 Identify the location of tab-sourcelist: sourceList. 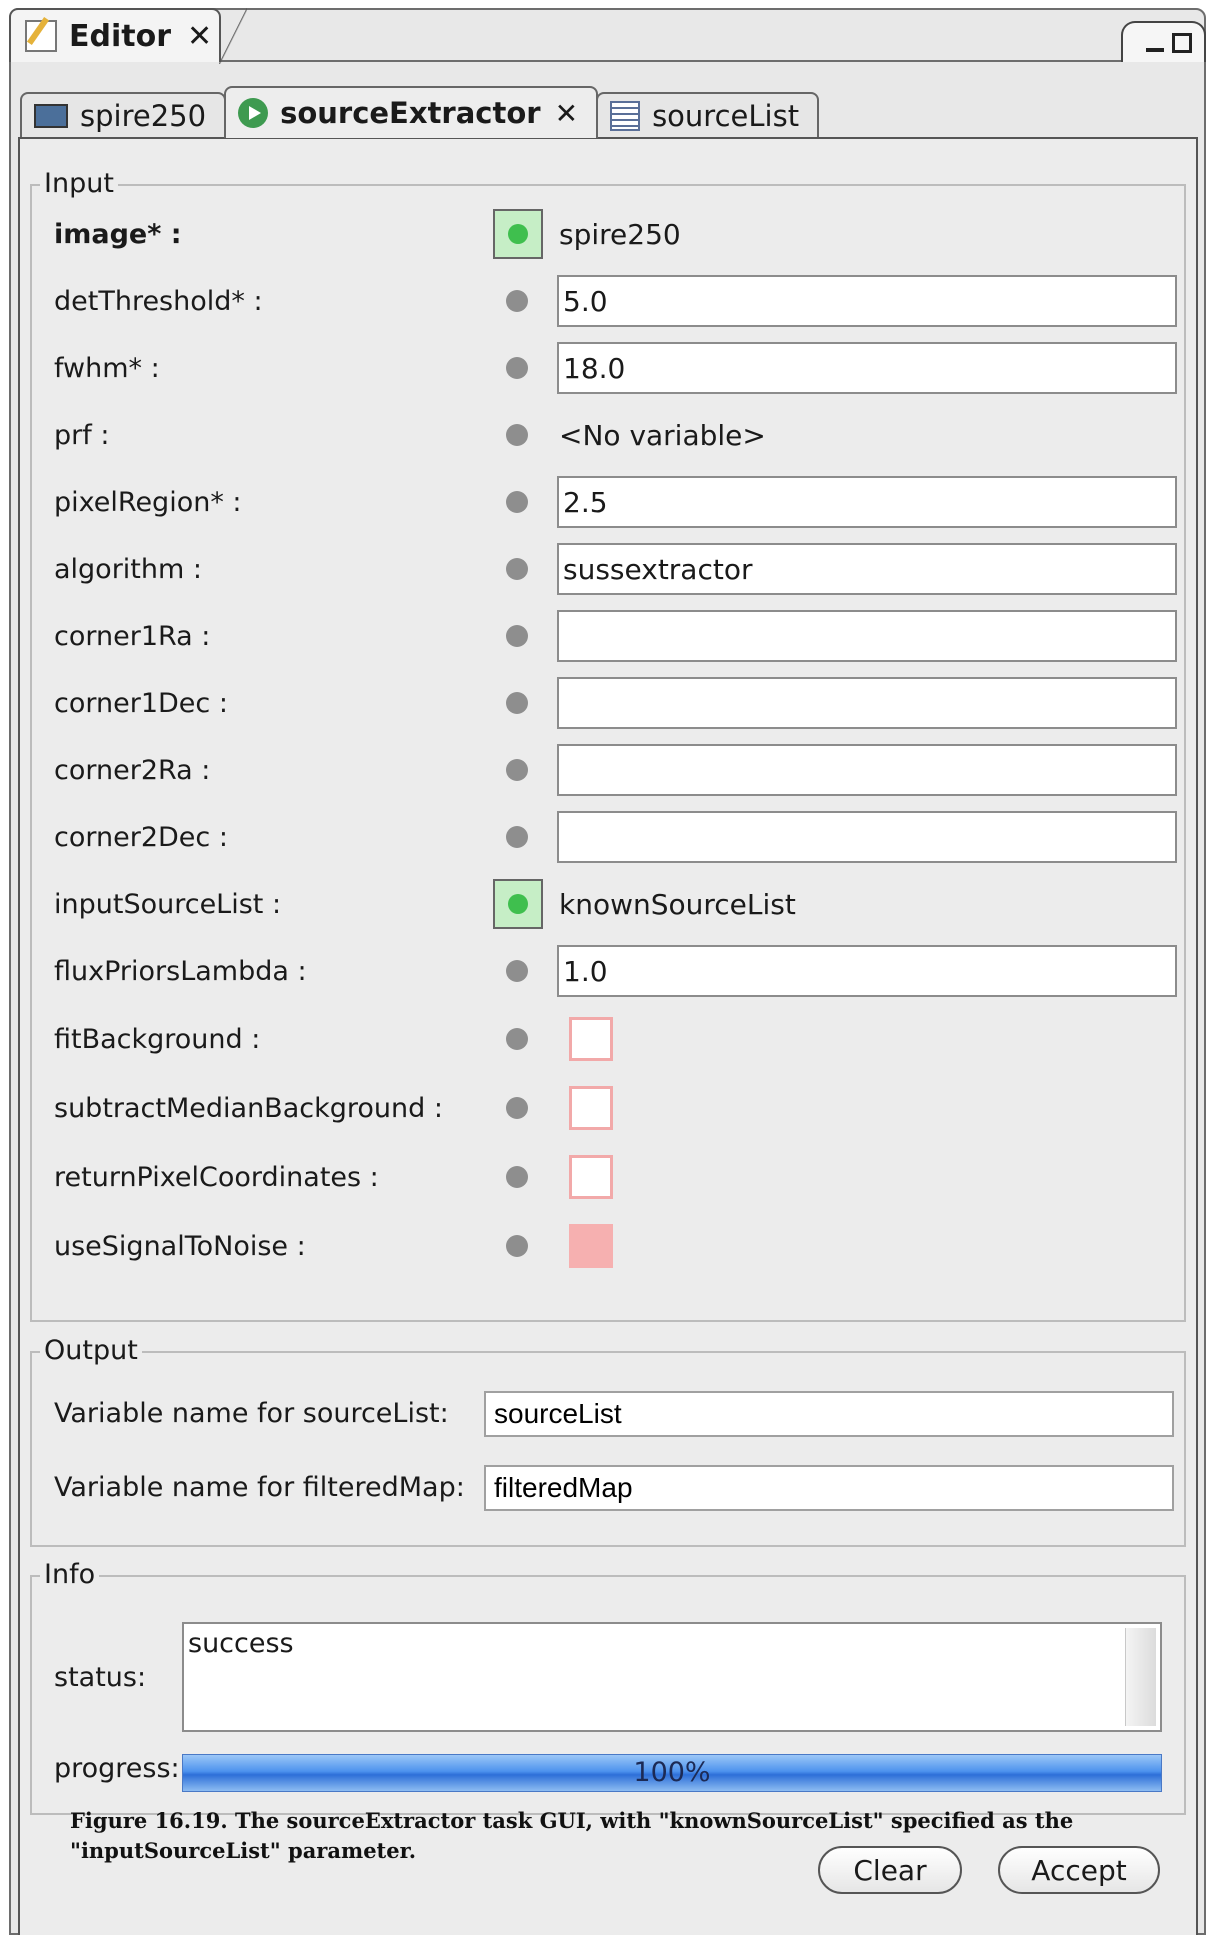
(708, 115).